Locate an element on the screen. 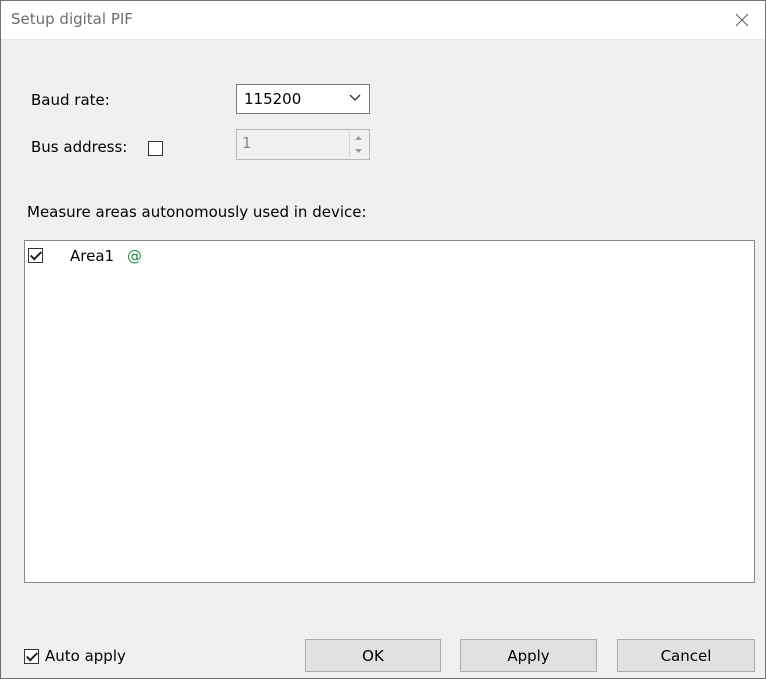 This screenshot has height=679, width=766. cancel-button: Cancel is located at coordinates (686, 655).